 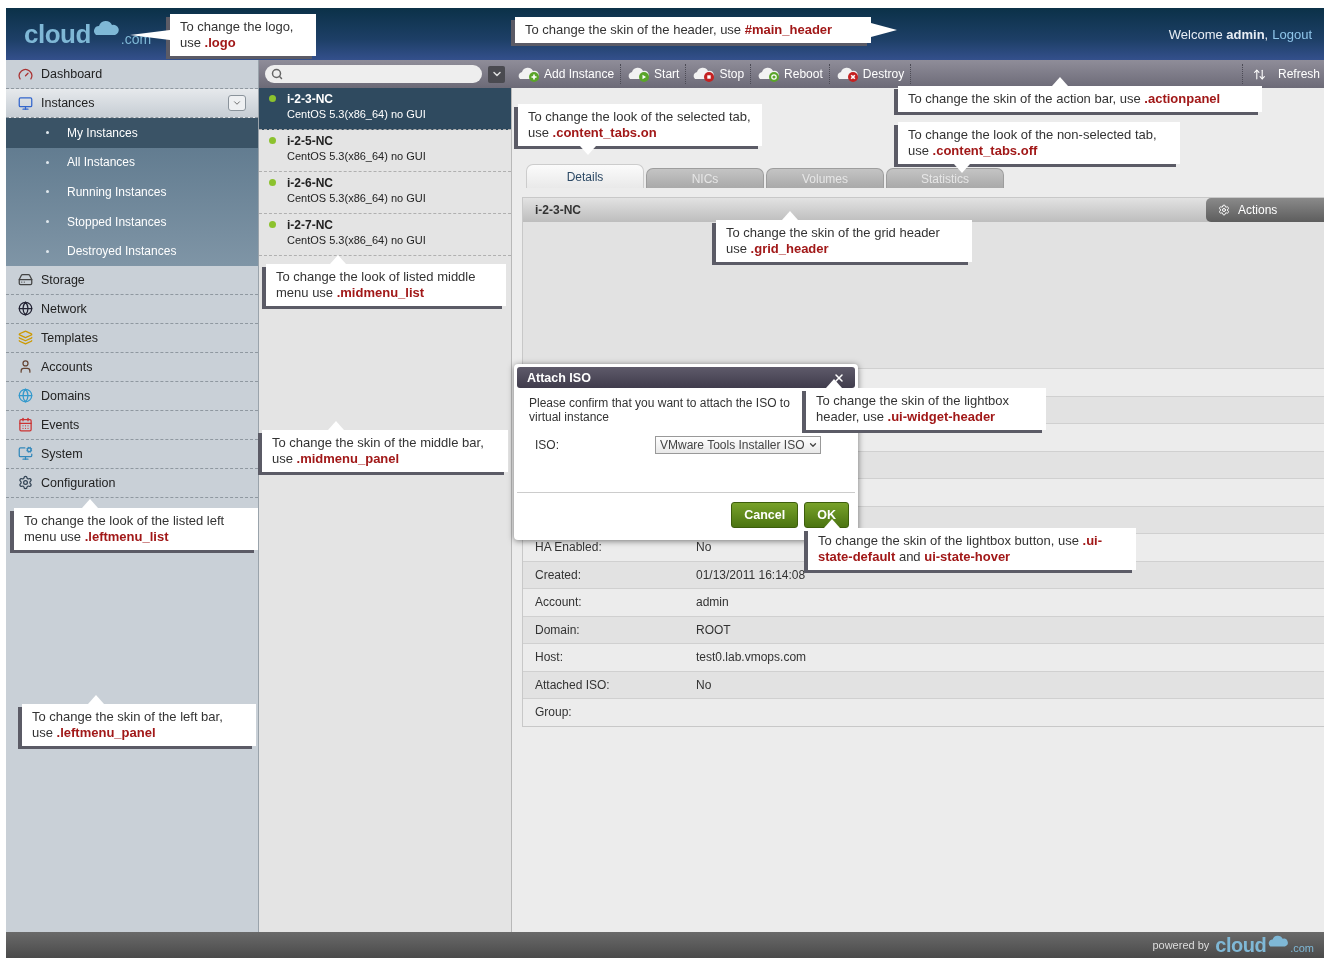 I want to click on expand-toggle, so click(x=237, y=103).